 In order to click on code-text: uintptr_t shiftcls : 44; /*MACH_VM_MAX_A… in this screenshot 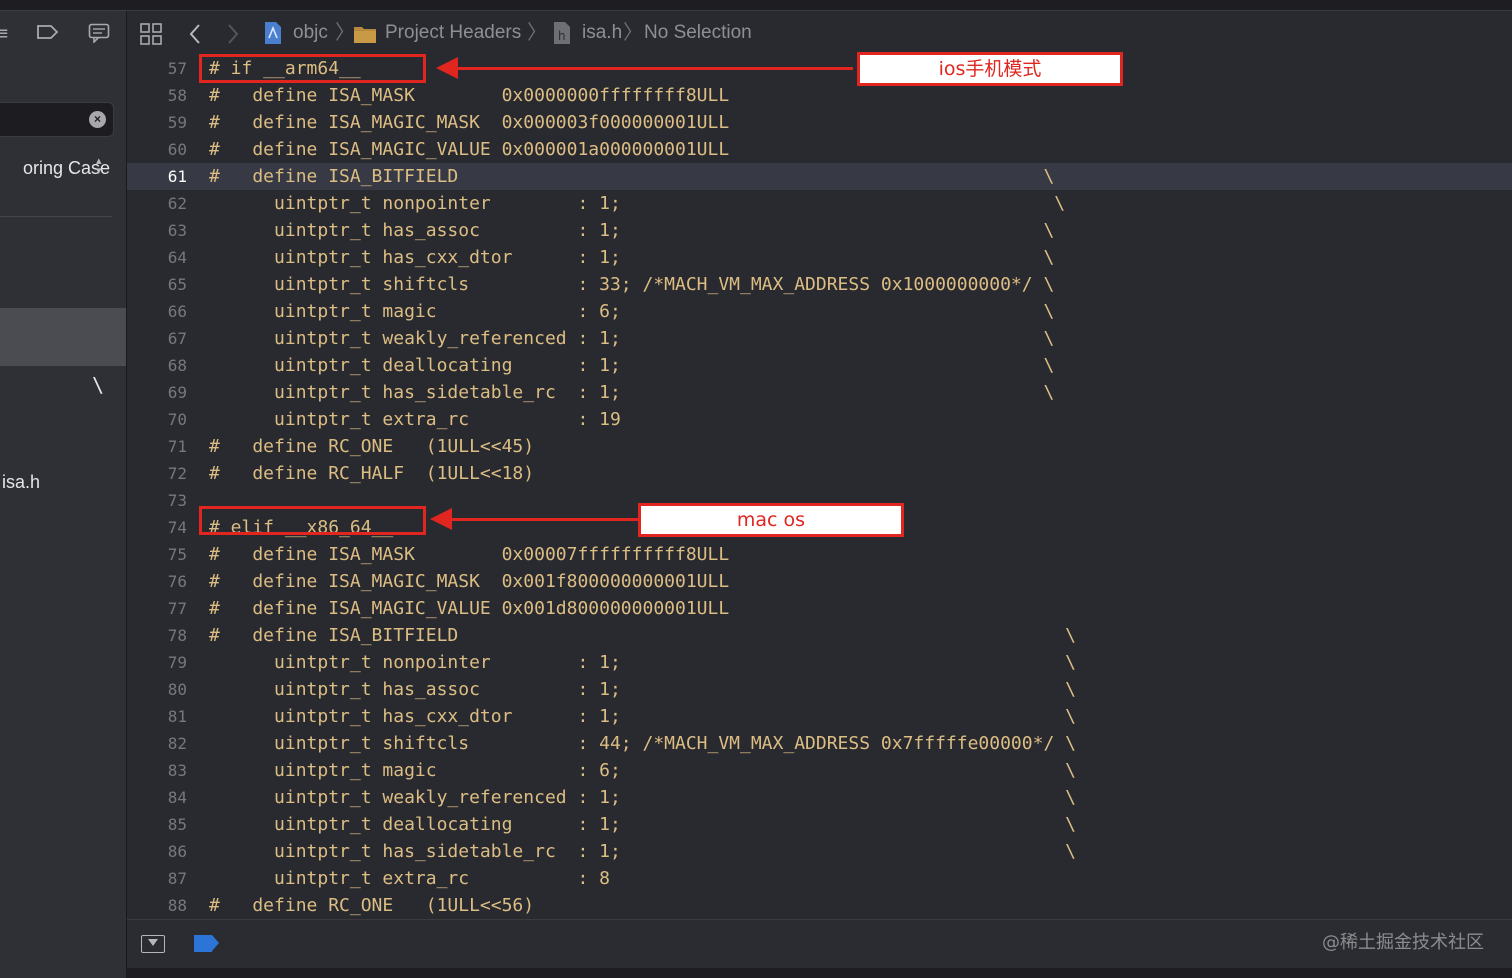, I will do `click(642, 743)`.